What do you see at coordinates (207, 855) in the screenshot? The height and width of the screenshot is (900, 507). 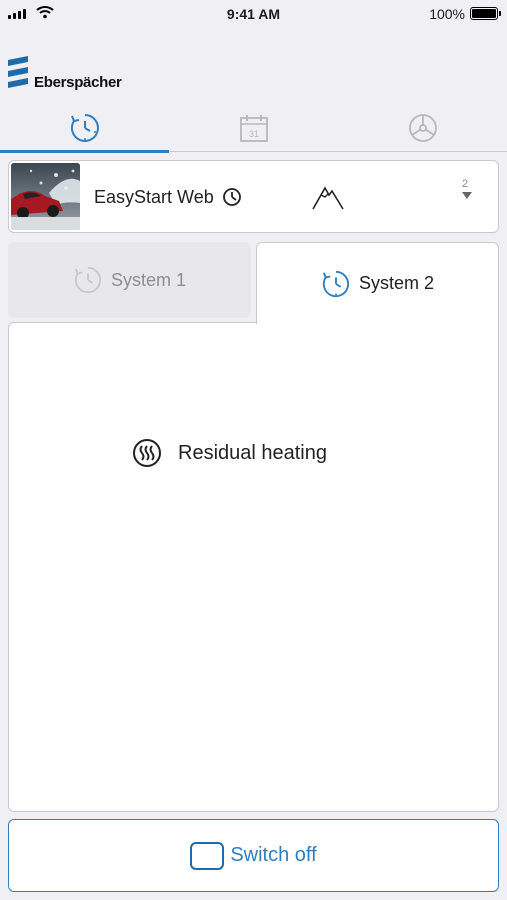 I see `toggle-box-icon` at bounding box center [207, 855].